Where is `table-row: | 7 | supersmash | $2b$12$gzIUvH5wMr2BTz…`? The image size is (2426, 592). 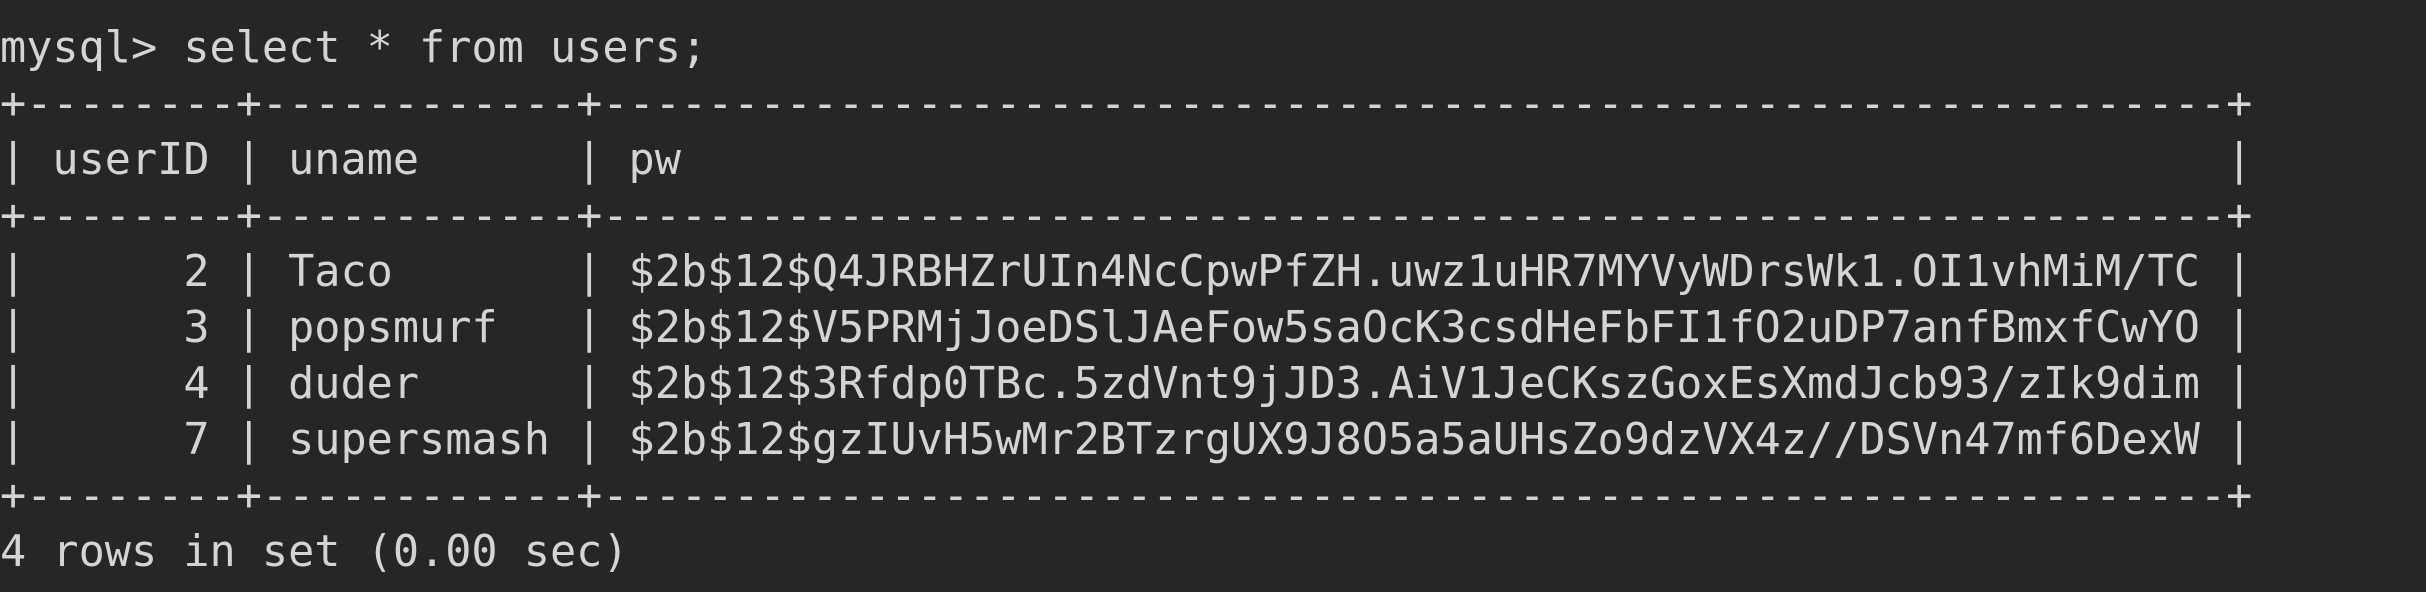
table-row: | 7 | supersmash | $2b$12$gzIUvH5wMr2BTz… is located at coordinates (1126, 440).